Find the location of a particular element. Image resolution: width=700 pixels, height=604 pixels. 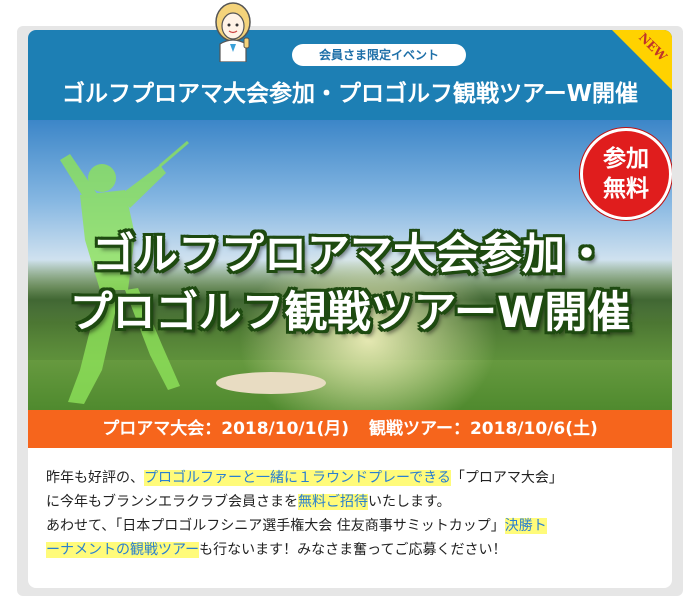

free-participation-badge: 参加 無料 is located at coordinates (626, 174).